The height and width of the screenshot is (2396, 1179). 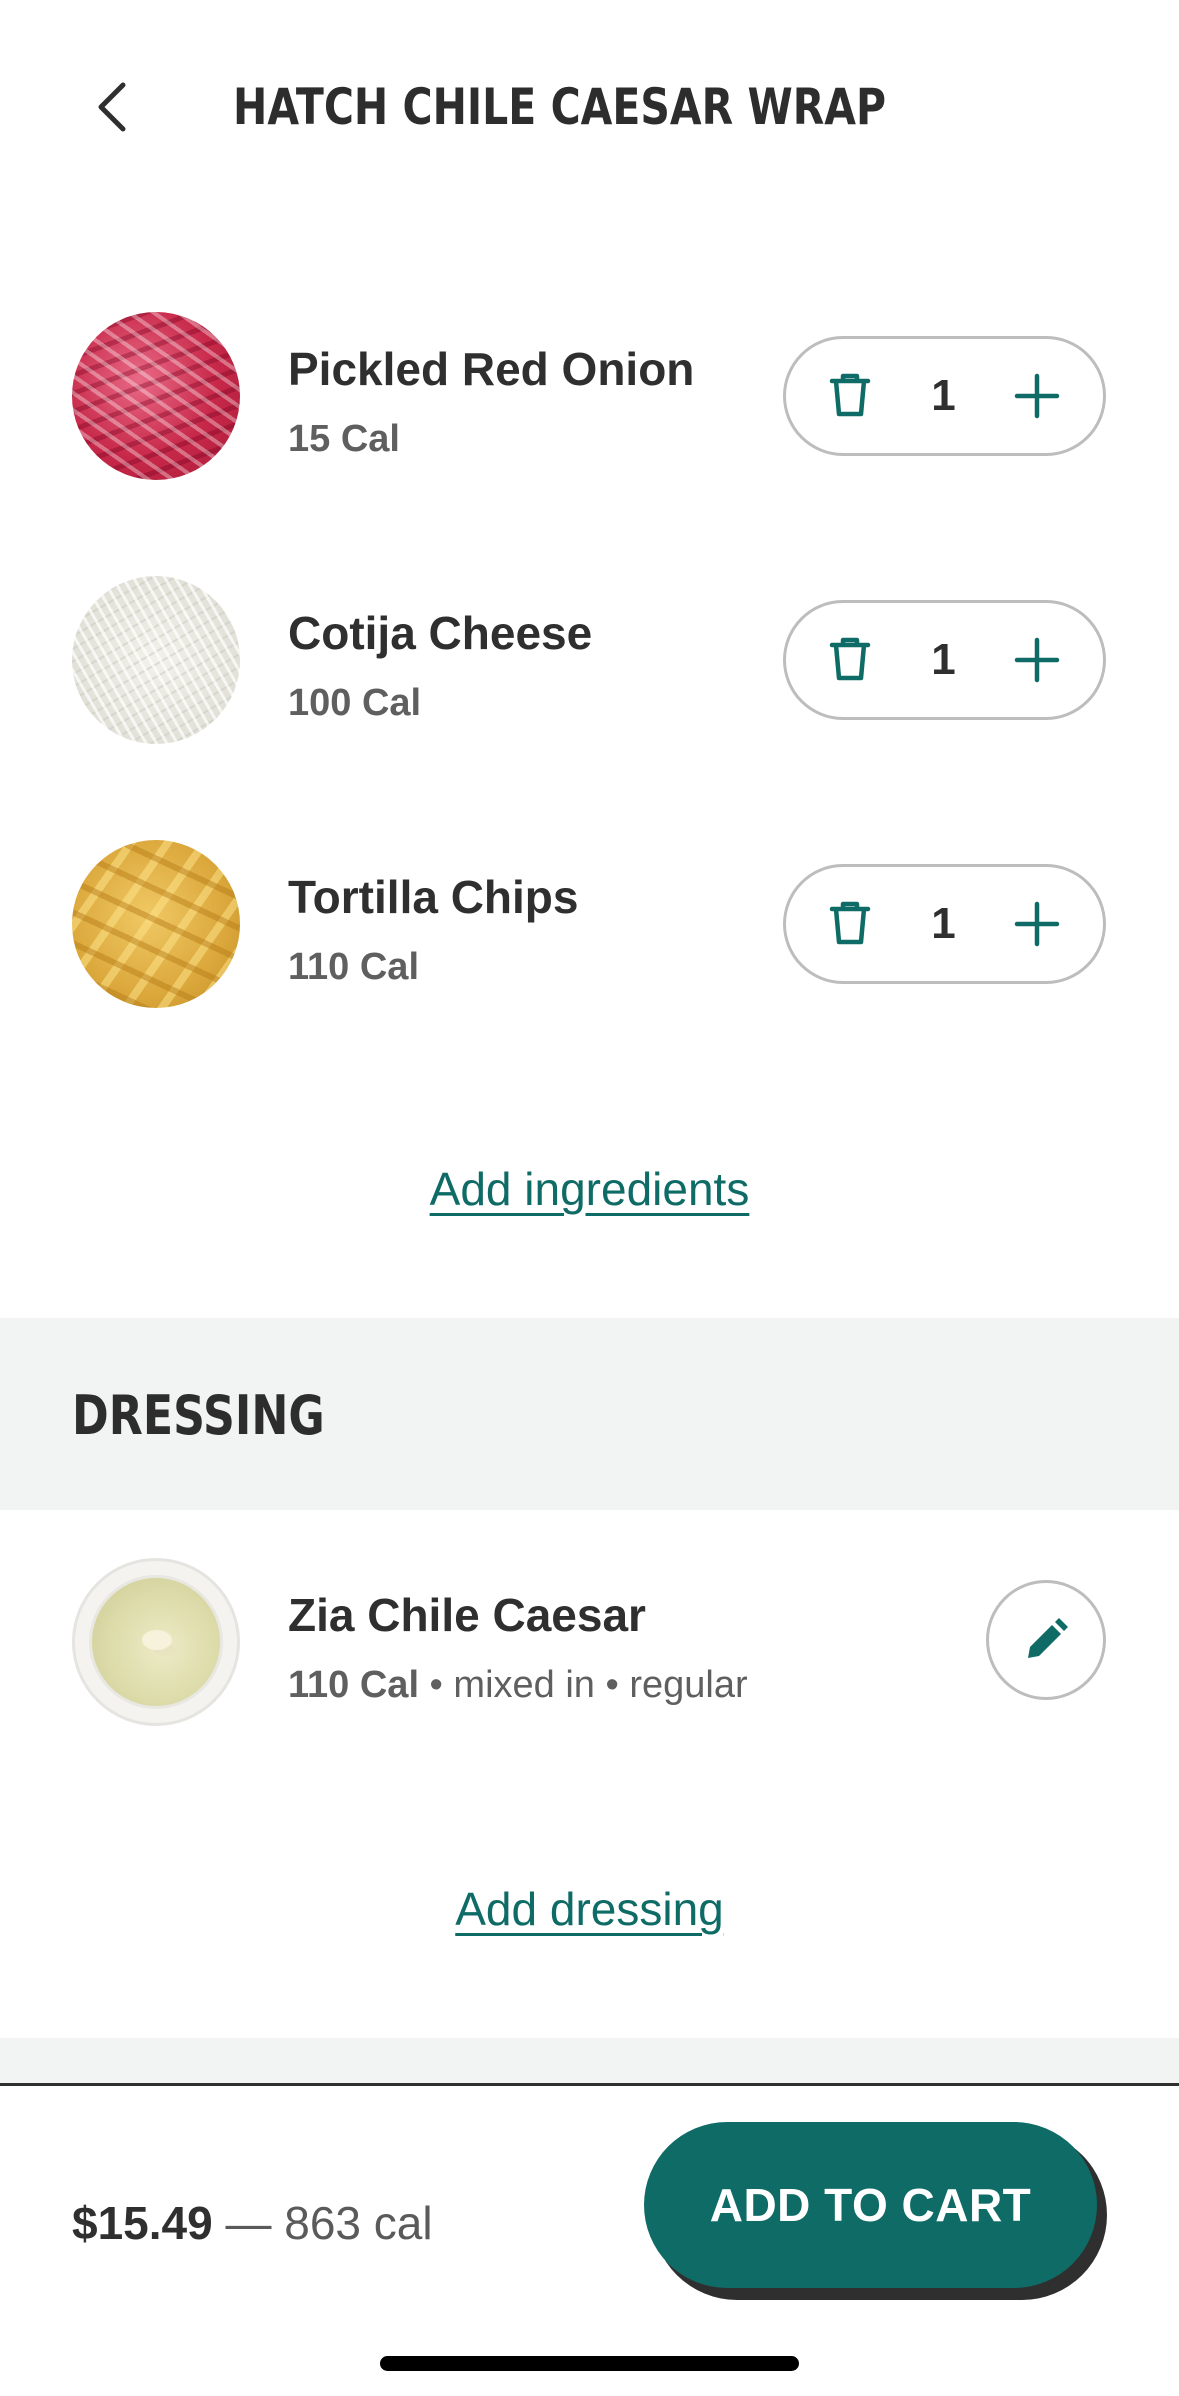 What do you see at coordinates (440, 633) in the screenshot?
I see `ingredient-name: Cotija Cheese` at bounding box center [440, 633].